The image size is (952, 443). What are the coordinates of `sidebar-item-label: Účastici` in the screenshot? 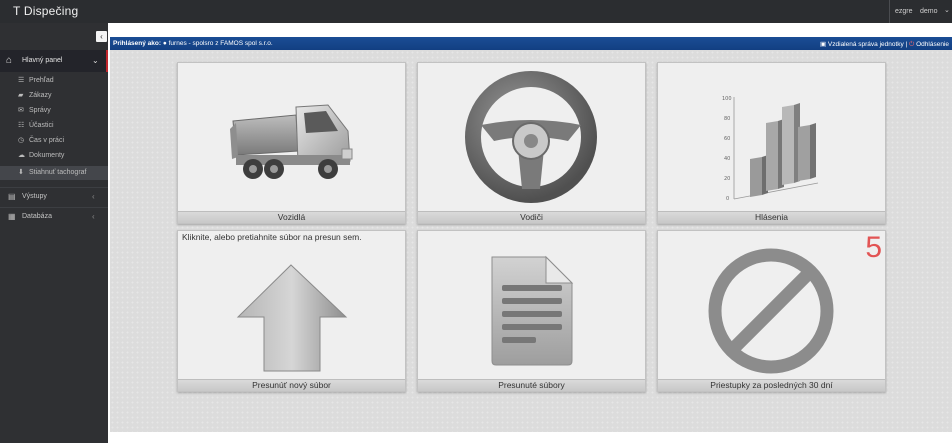 It's located at (41, 125).